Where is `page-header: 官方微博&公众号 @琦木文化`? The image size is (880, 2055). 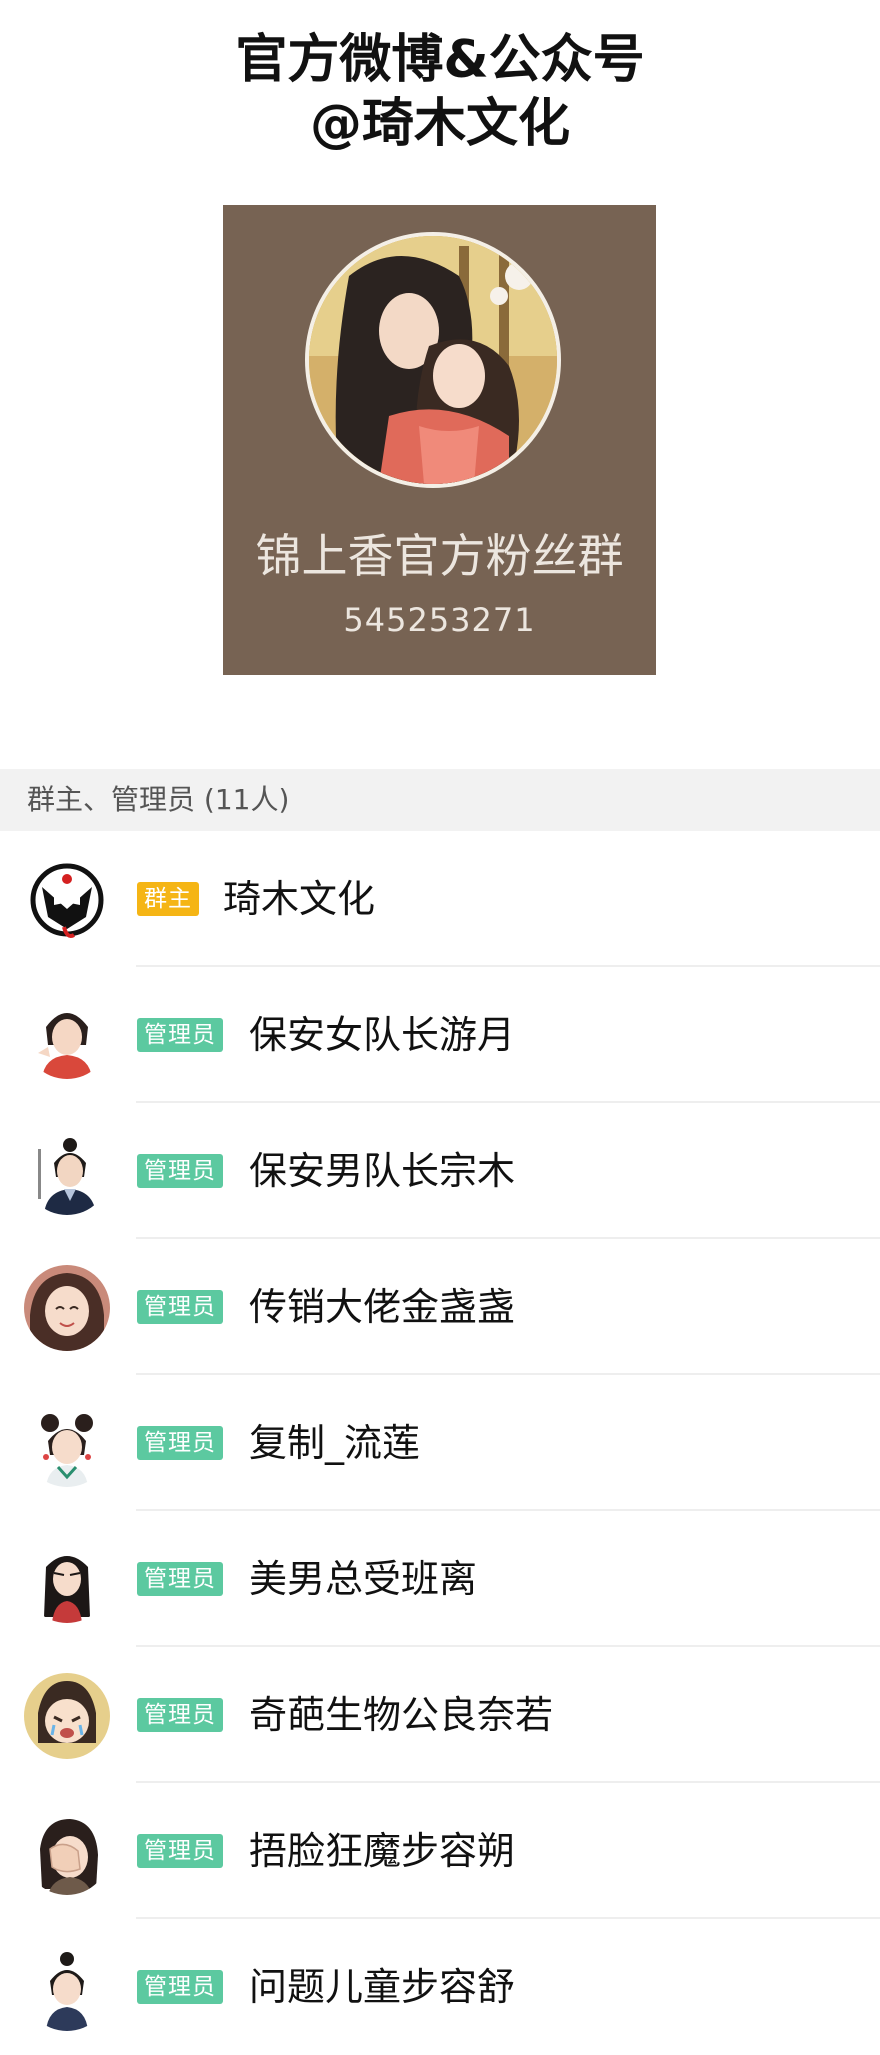
page-header: 官方微博&公众号 @琦木文化 is located at coordinates (440, 92).